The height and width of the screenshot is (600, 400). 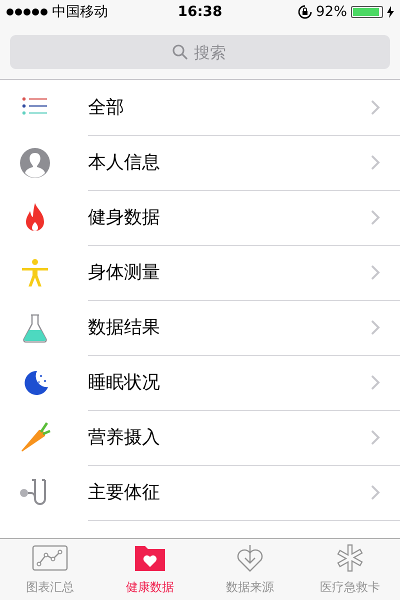 I want to click on category-label: 主要体征, so click(x=124, y=492).